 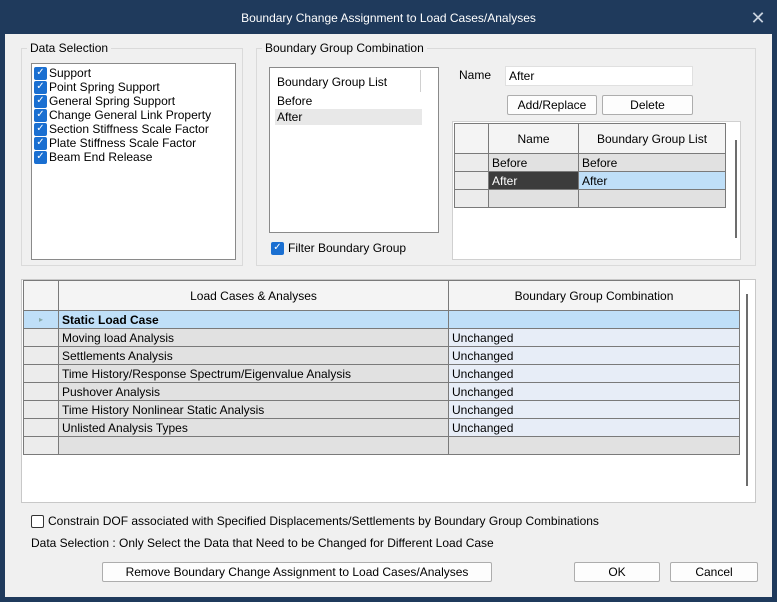 I want to click on filter-boundary-group: ✓ Filter Boundary Group, so click(x=338, y=248).